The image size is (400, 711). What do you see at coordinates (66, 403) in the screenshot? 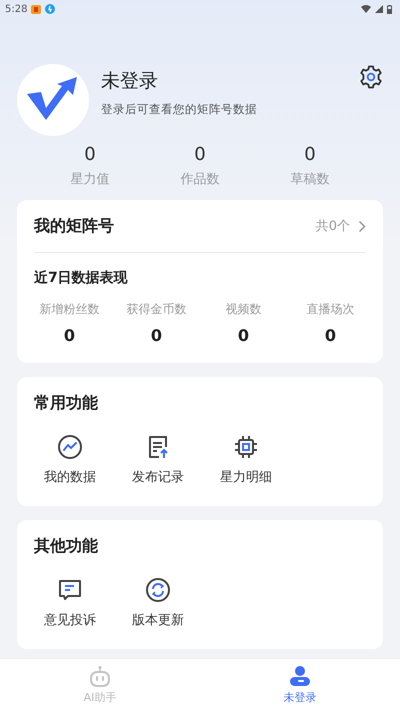
I see `card-title: 常用功能` at bounding box center [66, 403].